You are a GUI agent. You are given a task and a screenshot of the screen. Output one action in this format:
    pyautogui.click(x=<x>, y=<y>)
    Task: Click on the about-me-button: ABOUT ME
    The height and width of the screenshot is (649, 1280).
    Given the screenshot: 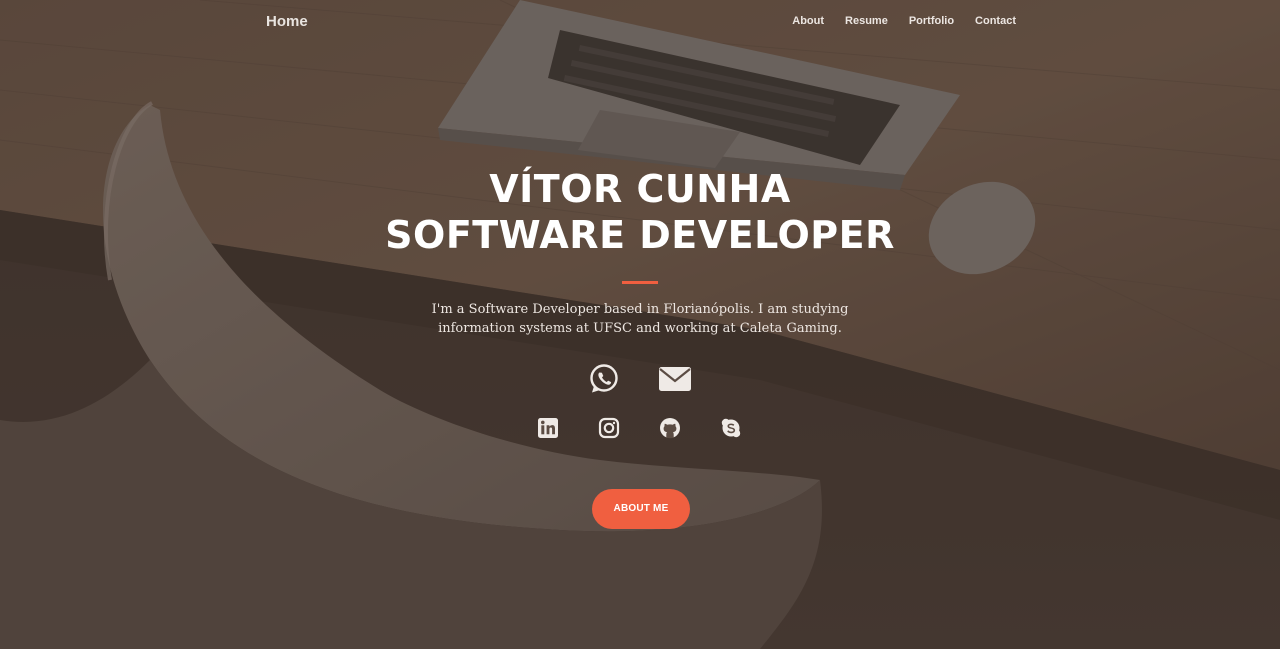 What is the action you would take?
    pyautogui.click(x=641, y=509)
    